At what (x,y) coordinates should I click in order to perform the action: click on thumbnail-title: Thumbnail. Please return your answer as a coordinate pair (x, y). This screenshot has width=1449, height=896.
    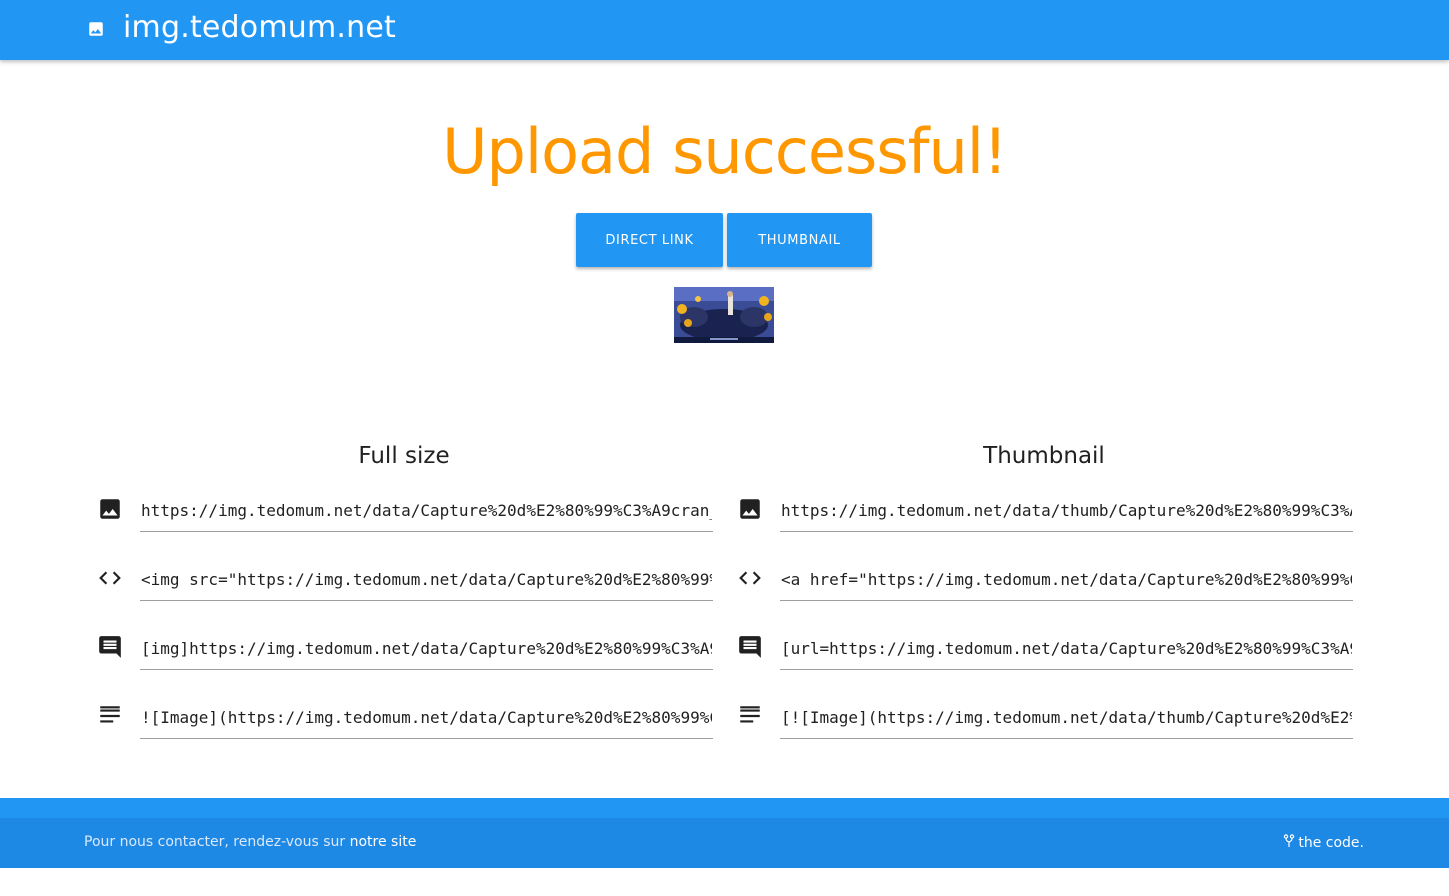
    Looking at the image, I should click on (1044, 456).